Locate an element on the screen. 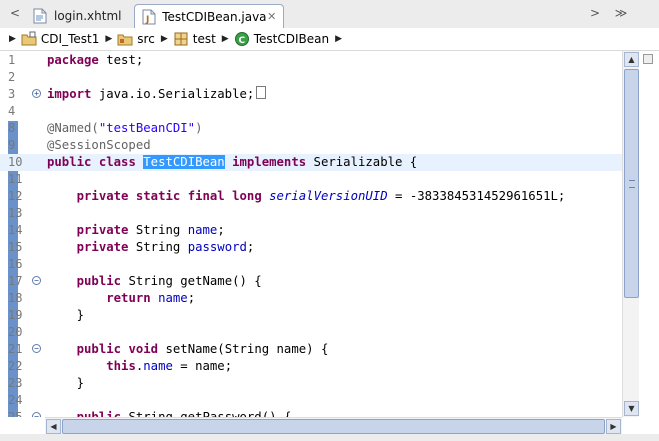 The width and height of the screenshot is (659, 441). code-line: 8 @Named("testBeanCDI") is located at coordinates (311, 128).